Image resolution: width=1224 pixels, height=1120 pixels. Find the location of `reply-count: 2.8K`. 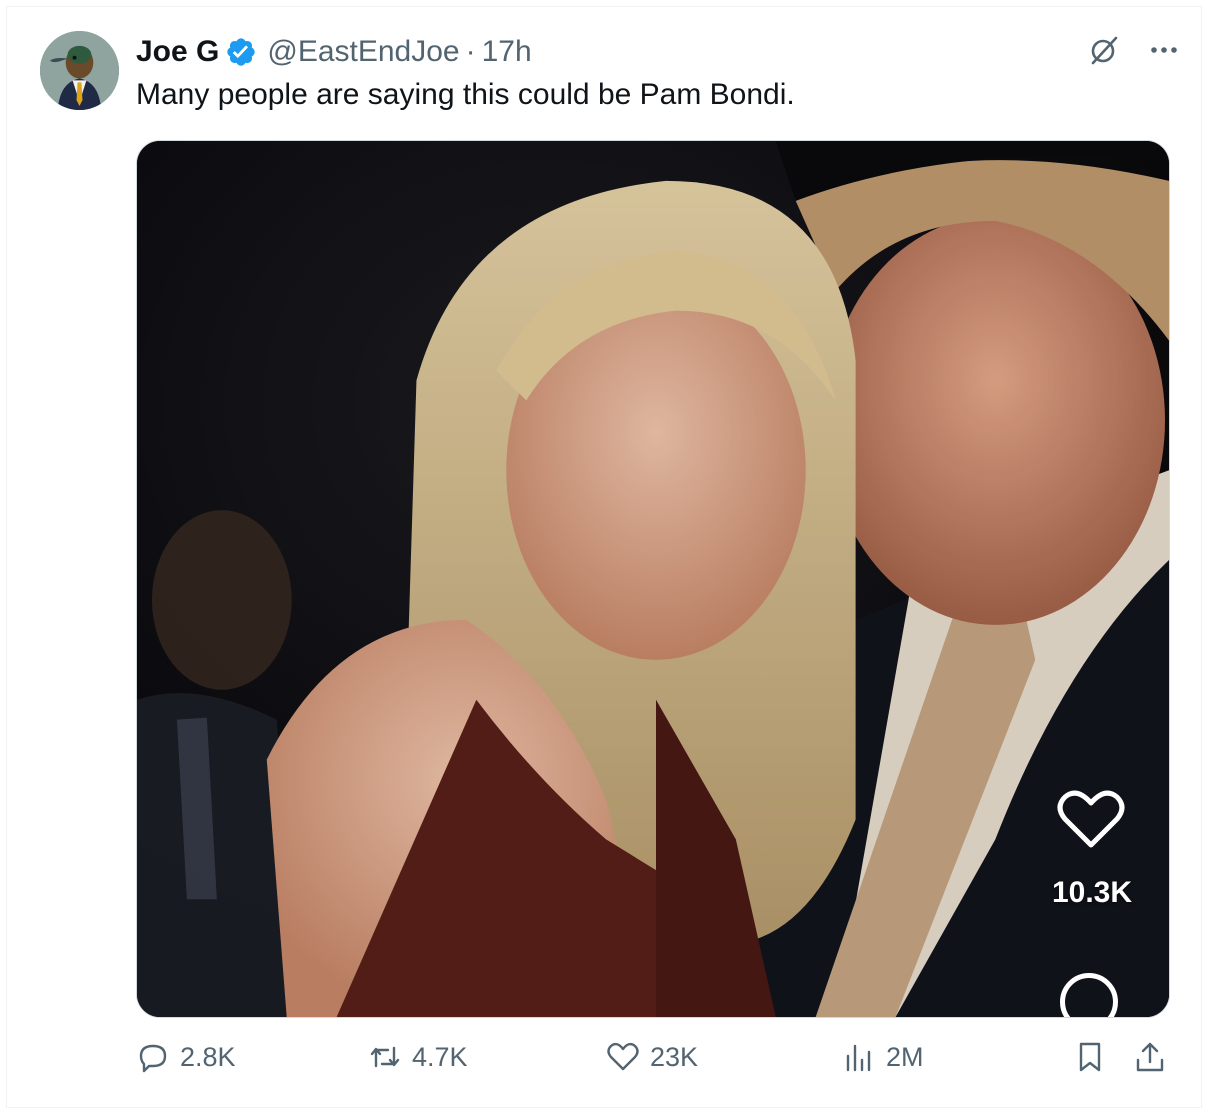

reply-count: 2.8K is located at coordinates (208, 1056).